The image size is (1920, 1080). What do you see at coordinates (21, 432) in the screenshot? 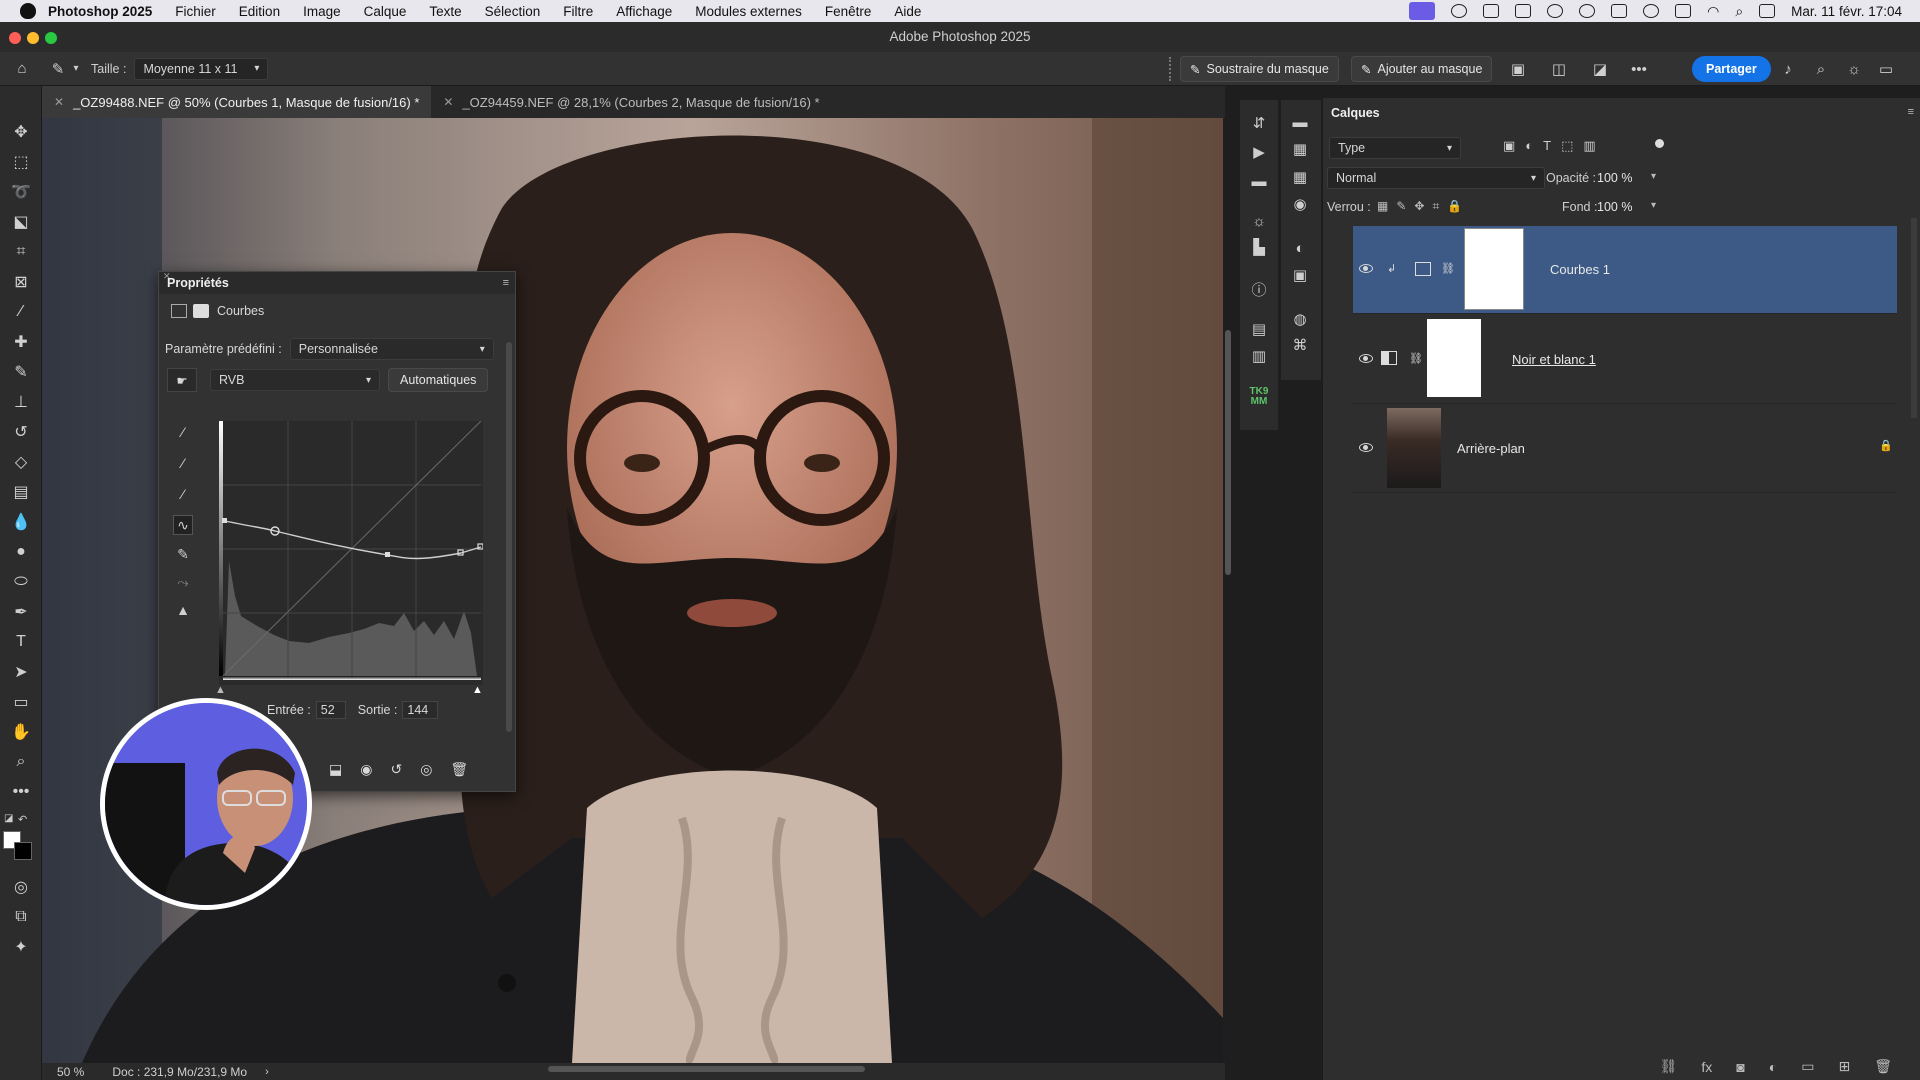
I see `history-brush-tool-icon: ↺` at bounding box center [21, 432].